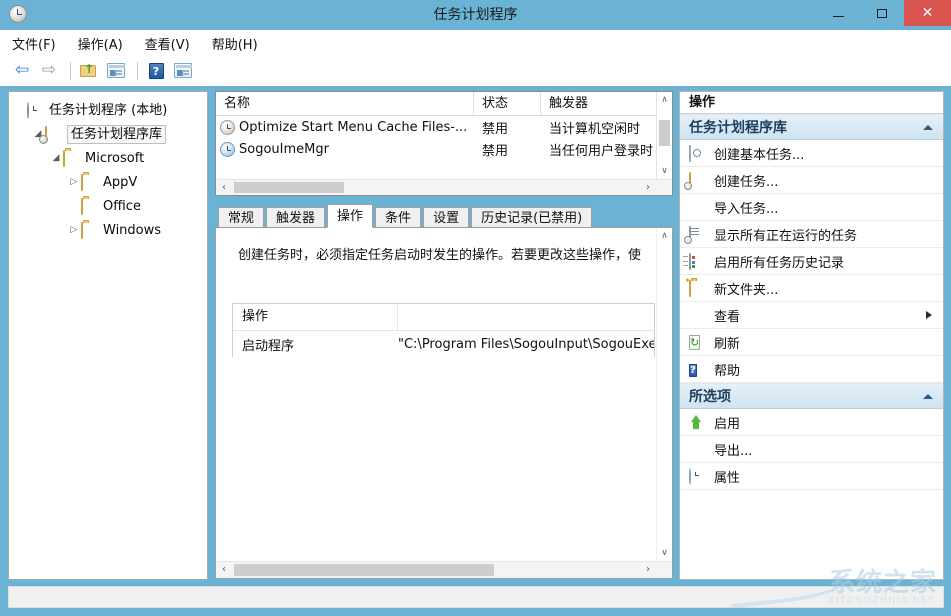 This screenshot has width=951, height=616. I want to click on task-list-horizontal-scrollbar: ‹ ›, so click(444, 187).